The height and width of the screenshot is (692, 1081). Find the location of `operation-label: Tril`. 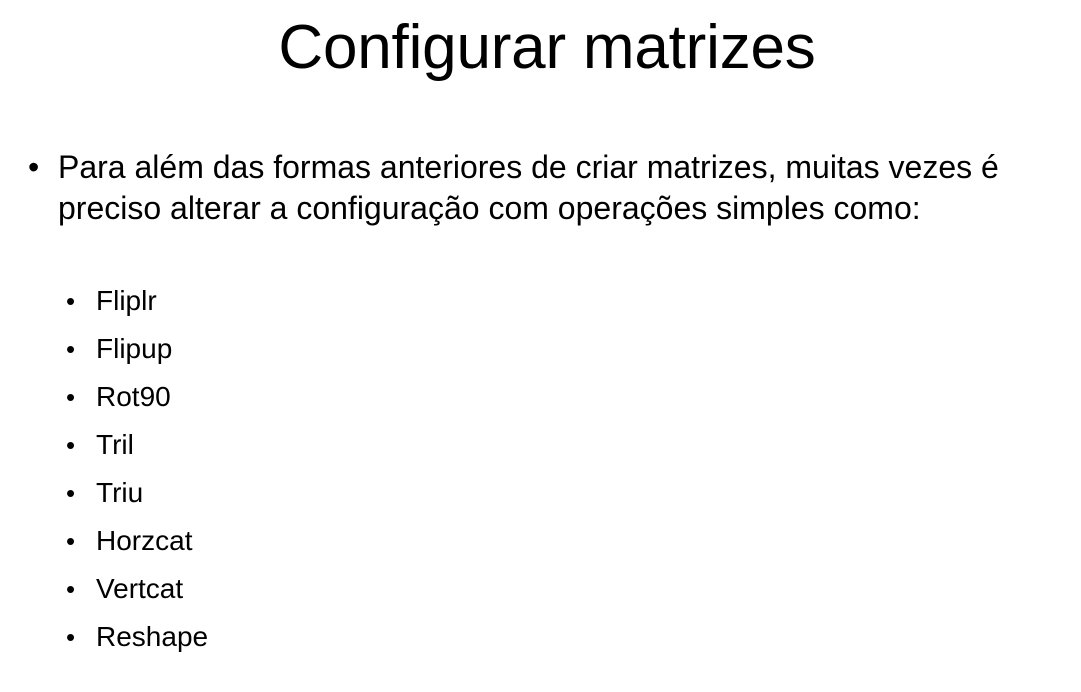

operation-label: Tril is located at coordinates (115, 444).